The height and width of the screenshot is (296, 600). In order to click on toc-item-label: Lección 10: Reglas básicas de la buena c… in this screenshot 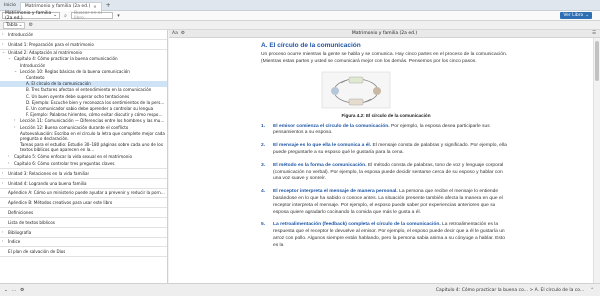, I will do `click(75, 71)`.